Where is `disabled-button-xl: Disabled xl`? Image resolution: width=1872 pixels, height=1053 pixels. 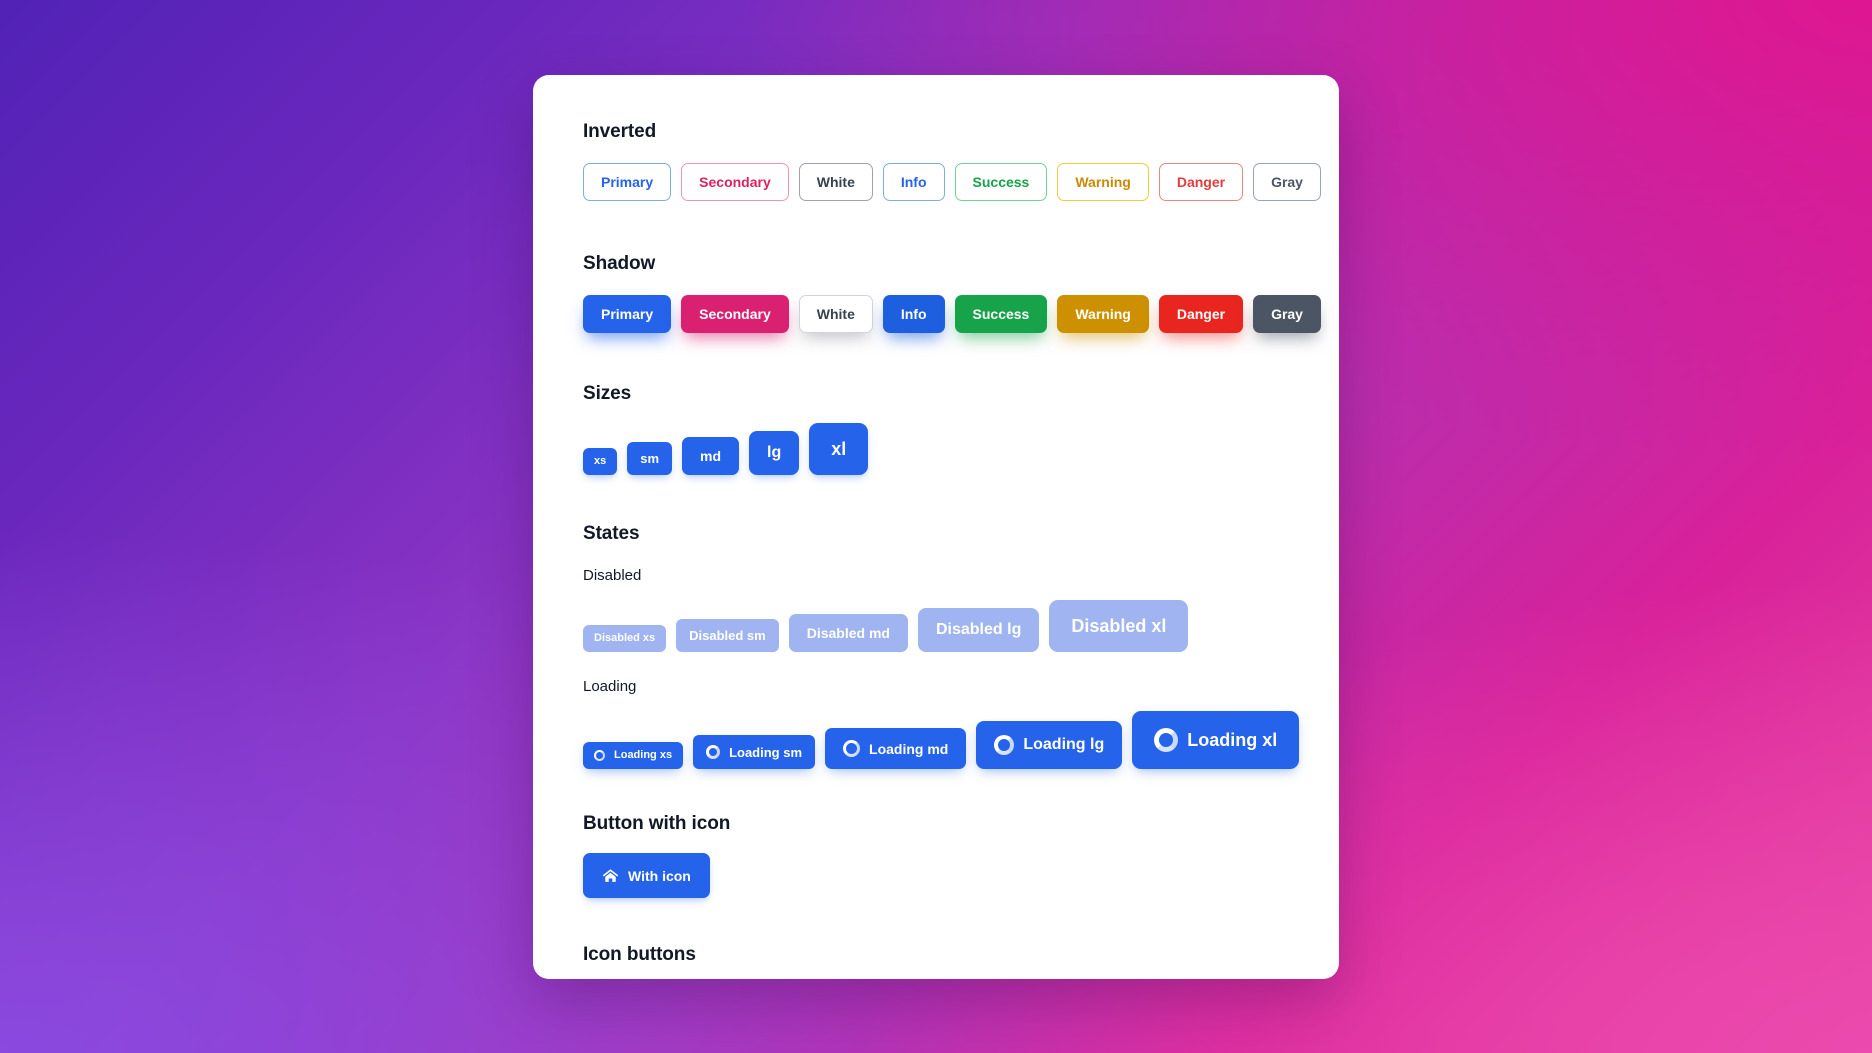 disabled-button-xl: Disabled xl is located at coordinates (1119, 626).